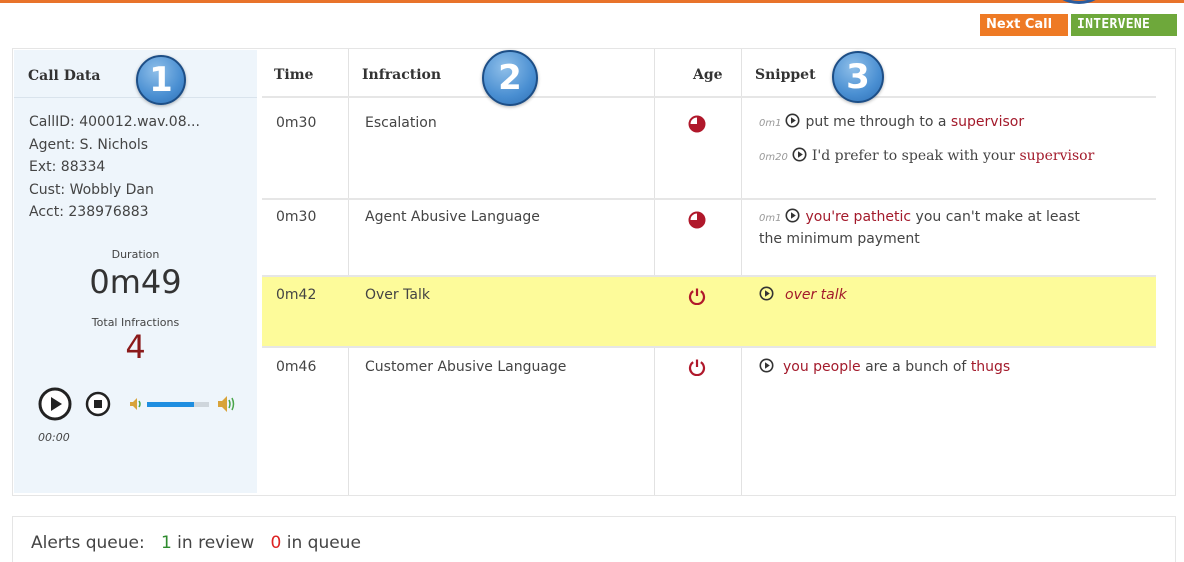  I want to click on next-call-button: Next Call, so click(1024, 25).